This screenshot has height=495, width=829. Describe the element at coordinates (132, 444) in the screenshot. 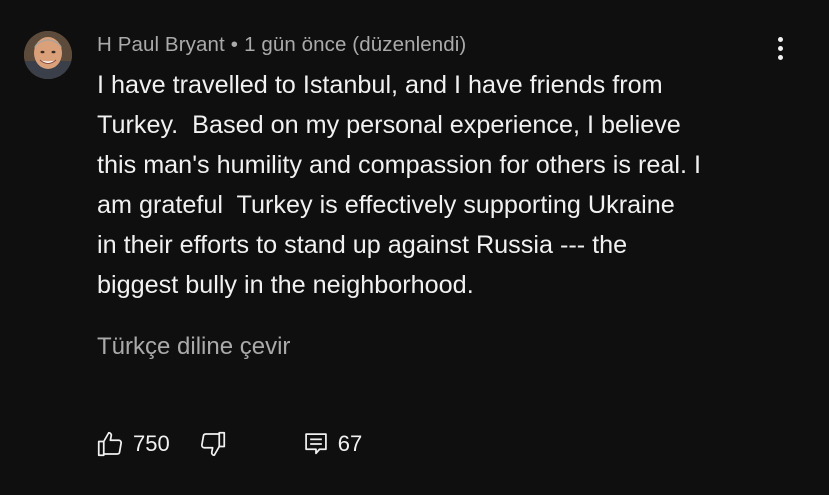

I see `like-button: 750` at that location.